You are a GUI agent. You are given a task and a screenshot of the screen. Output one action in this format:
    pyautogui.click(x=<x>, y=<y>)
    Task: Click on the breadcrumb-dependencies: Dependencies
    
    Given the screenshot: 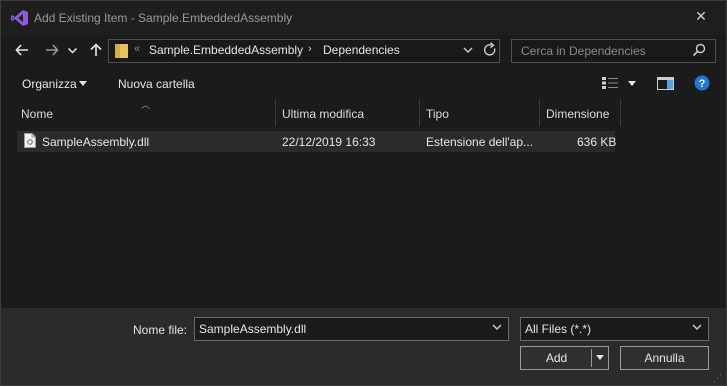 What is the action you would take?
    pyautogui.click(x=361, y=50)
    